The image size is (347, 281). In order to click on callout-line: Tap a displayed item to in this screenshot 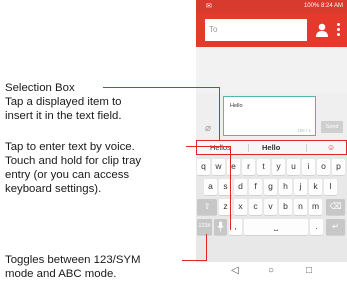, I will do `click(63, 102)`.